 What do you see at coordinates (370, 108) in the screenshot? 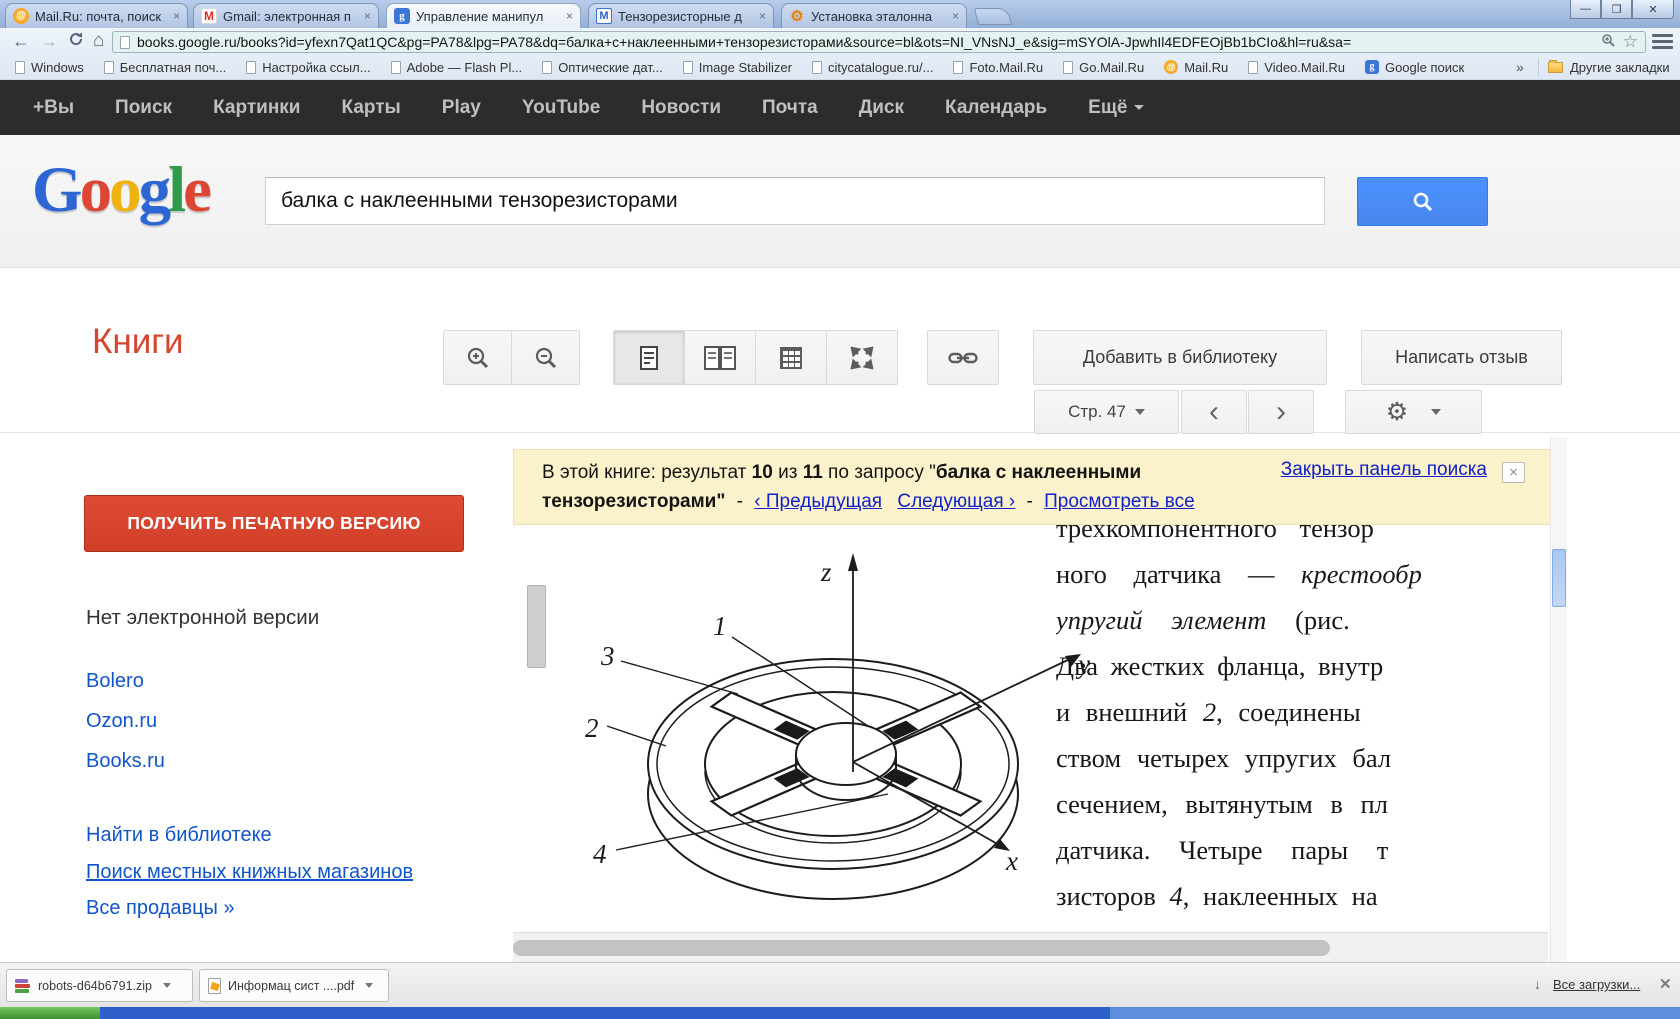
I see `gbar-item-maps: Карты` at bounding box center [370, 108].